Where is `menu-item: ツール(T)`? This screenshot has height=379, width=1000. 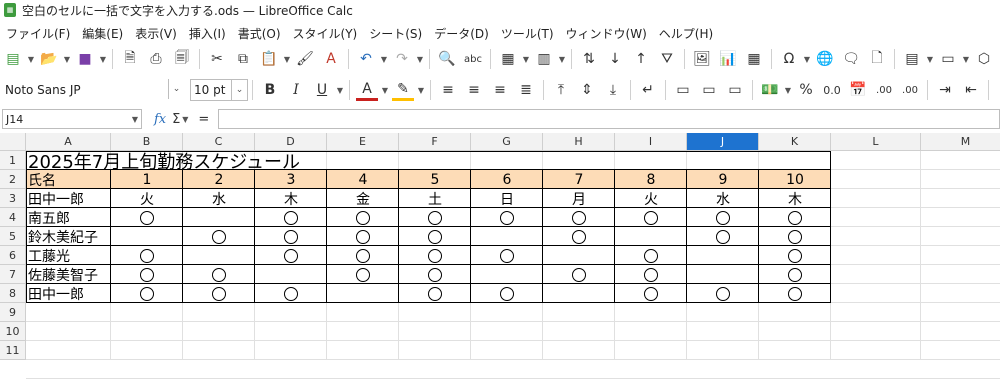 menu-item: ツール(T) is located at coordinates (527, 33).